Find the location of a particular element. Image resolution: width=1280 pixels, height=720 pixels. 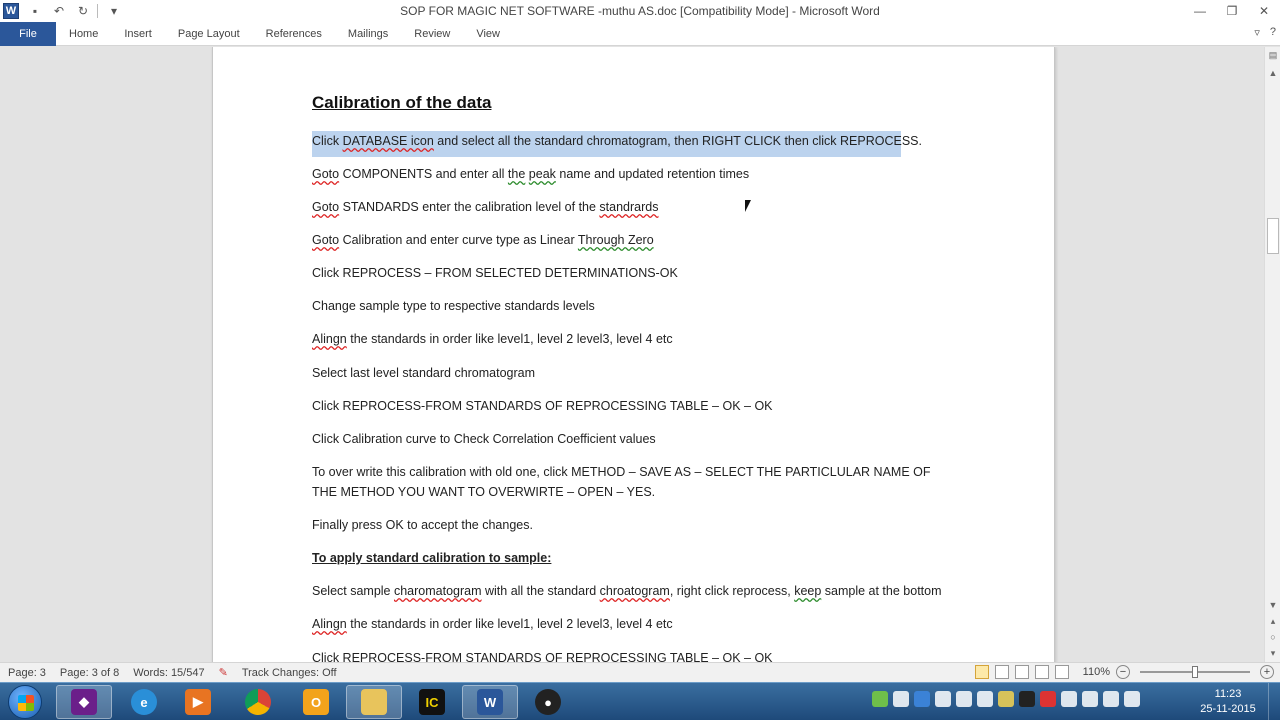

start-button is located at coordinates (25, 702).